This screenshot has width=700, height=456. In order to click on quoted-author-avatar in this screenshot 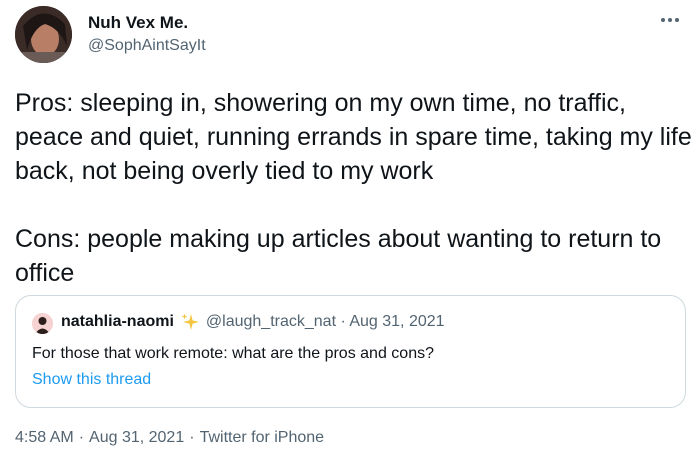, I will do `click(42, 323)`.